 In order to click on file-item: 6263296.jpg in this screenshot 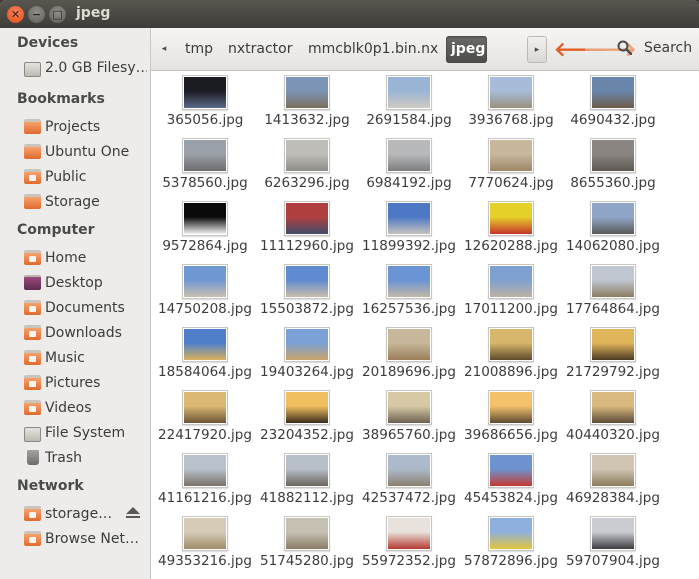, I will do `click(307, 165)`.